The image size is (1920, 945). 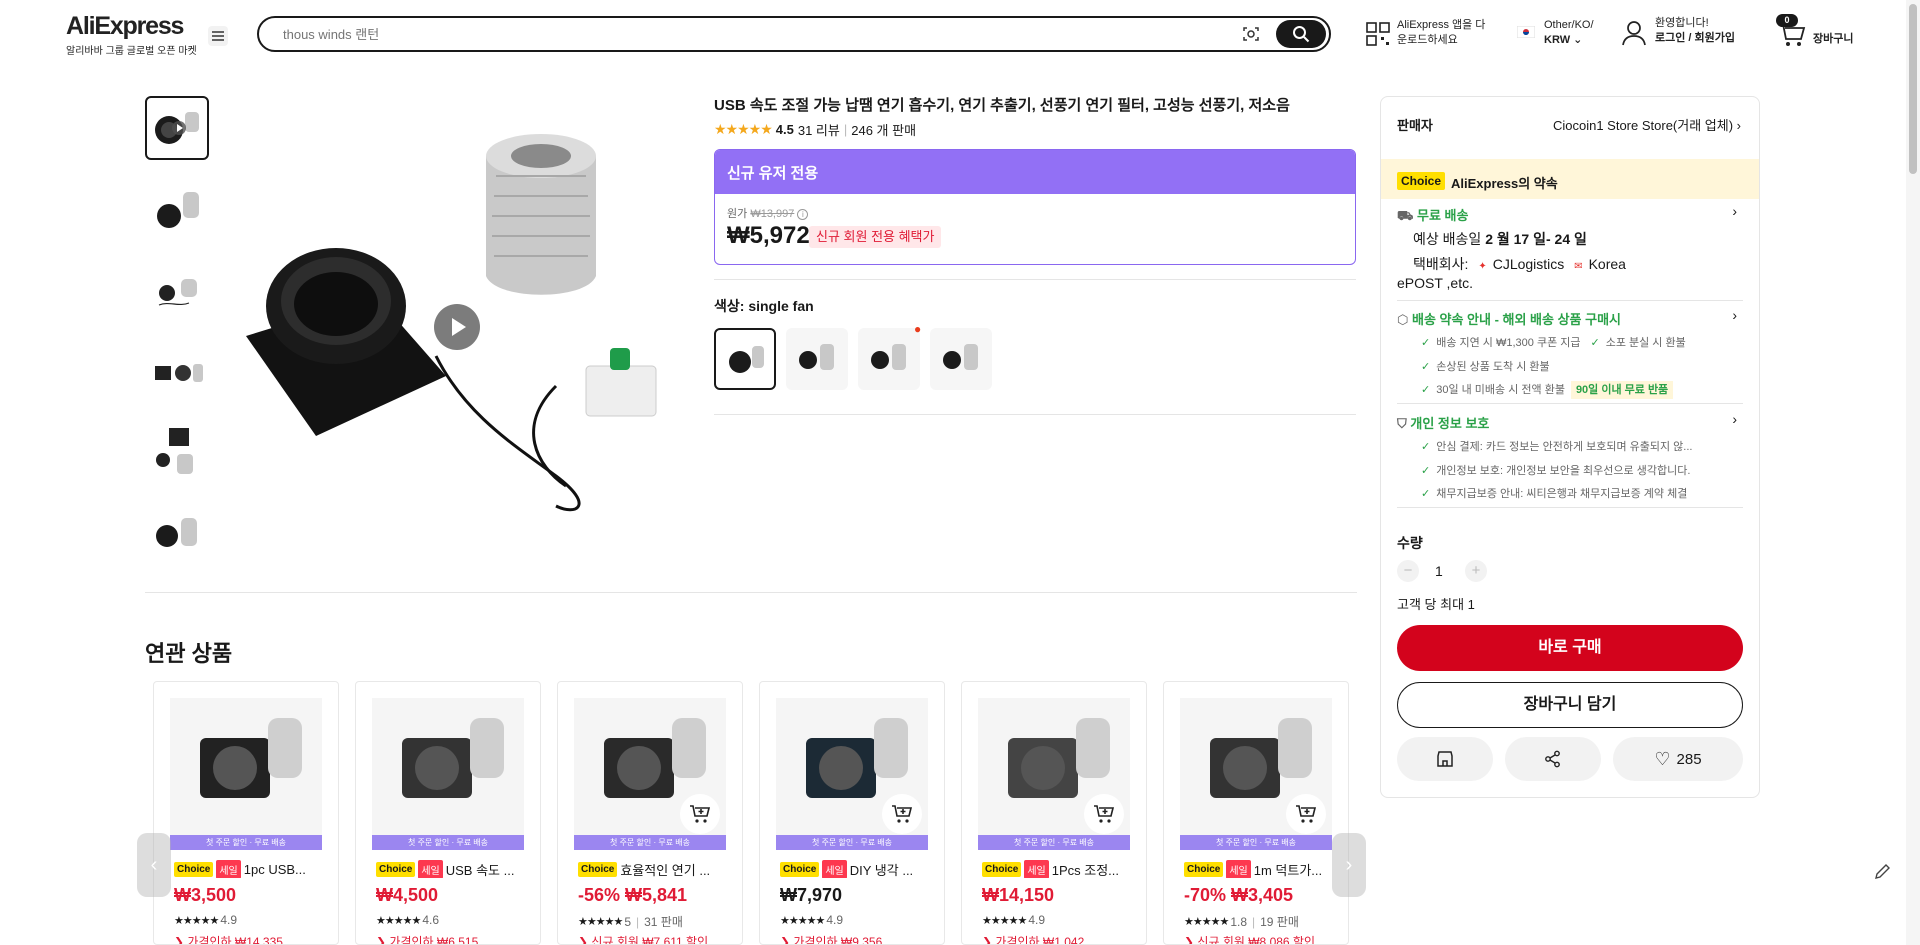 What do you see at coordinates (1402, 423) in the screenshot?
I see `shield-icon: ⛉` at bounding box center [1402, 423].